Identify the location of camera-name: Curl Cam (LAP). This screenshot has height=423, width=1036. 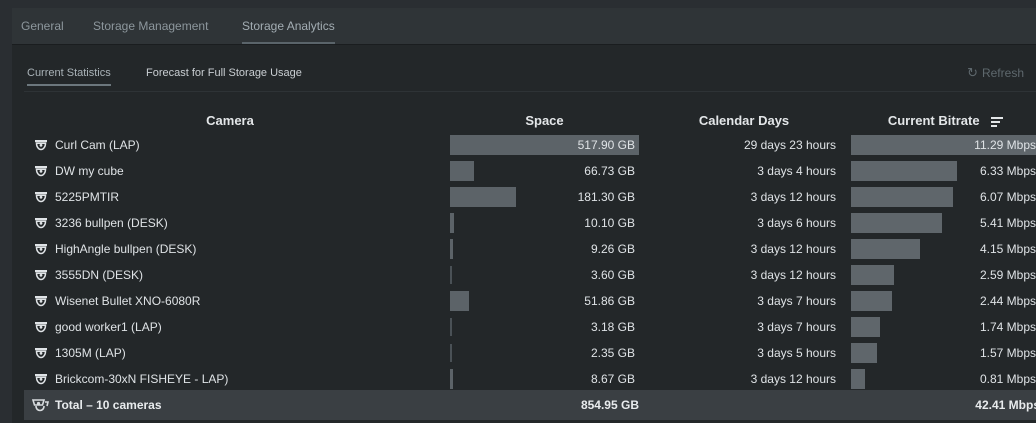
(97, 145).